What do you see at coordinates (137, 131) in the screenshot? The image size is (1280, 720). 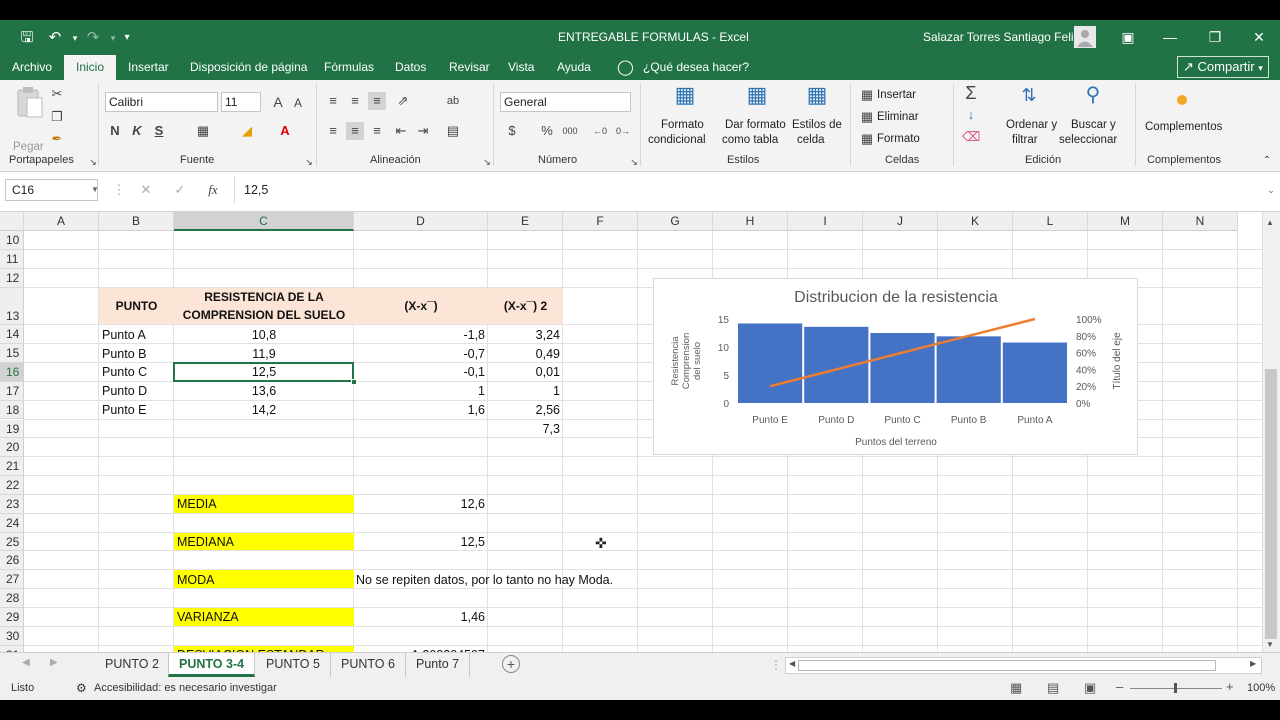 I see `italic-button: K` at bounding box center [137, 131].